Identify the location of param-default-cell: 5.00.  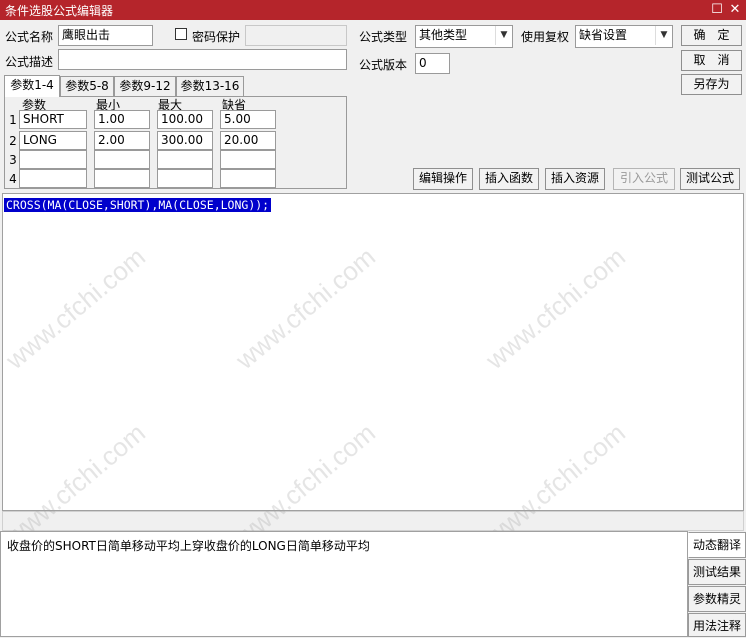
(248, 119).